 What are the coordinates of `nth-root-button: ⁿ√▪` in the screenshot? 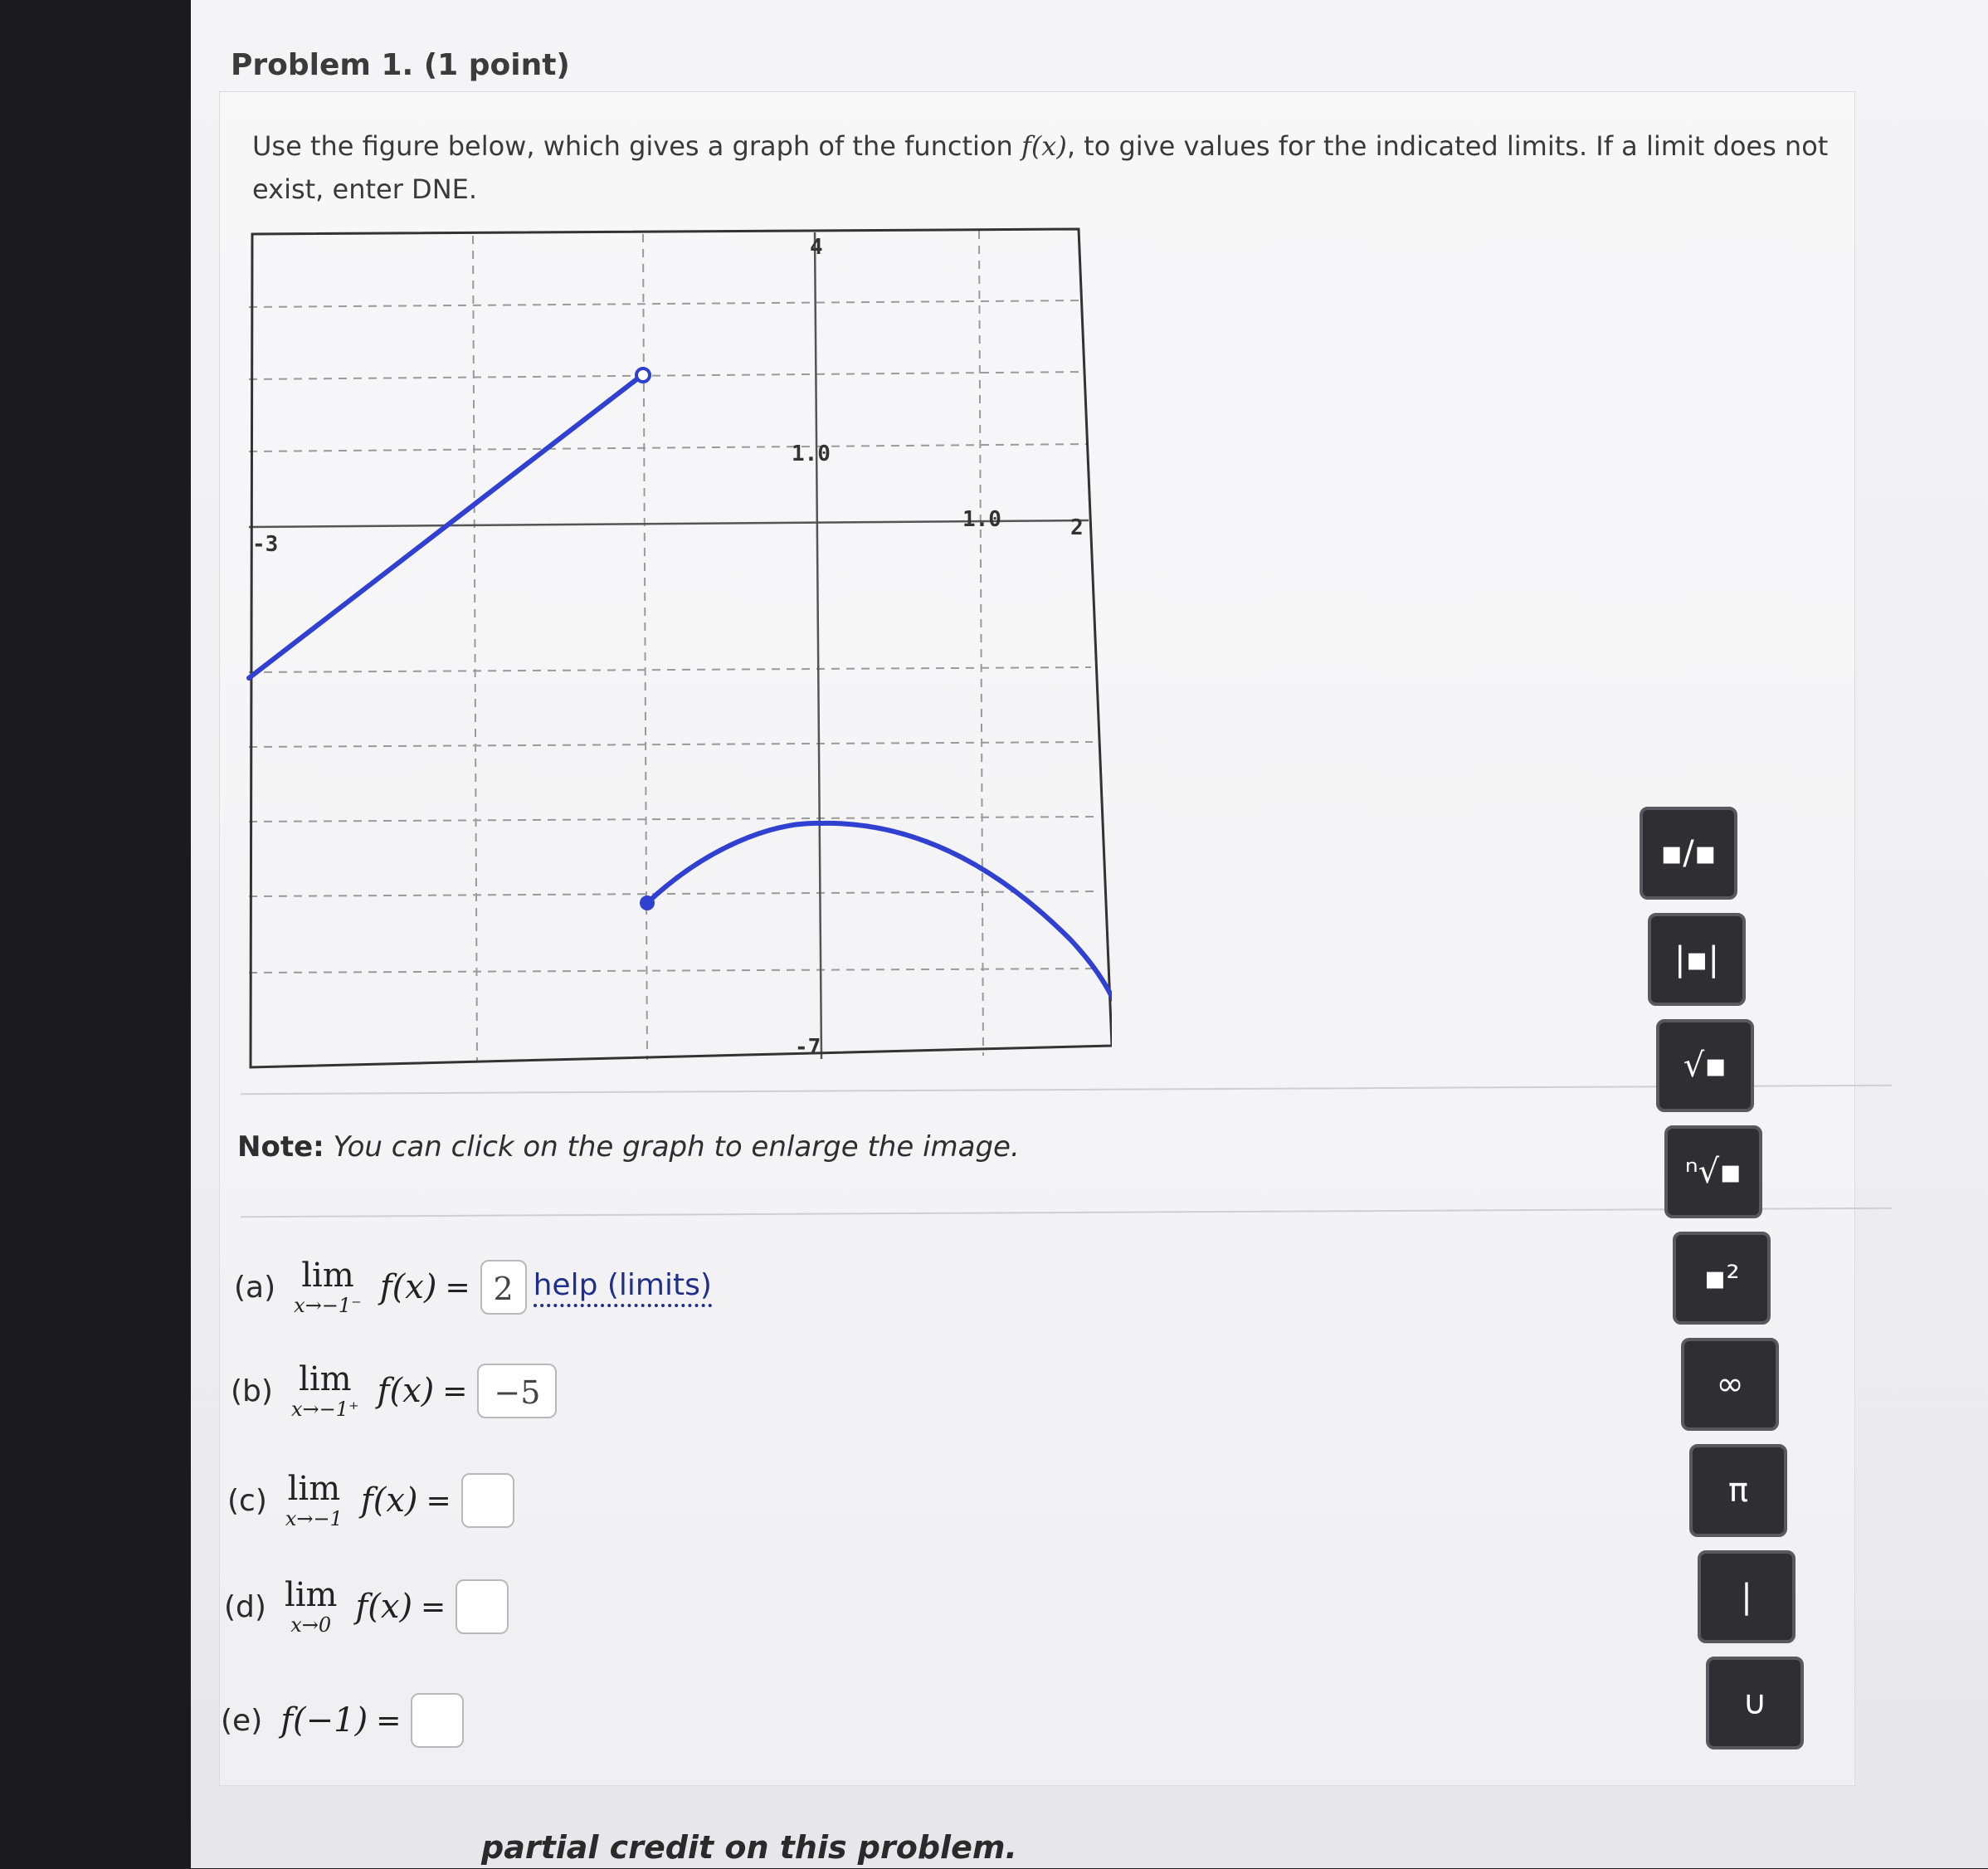 It's located at (1713, 1171).